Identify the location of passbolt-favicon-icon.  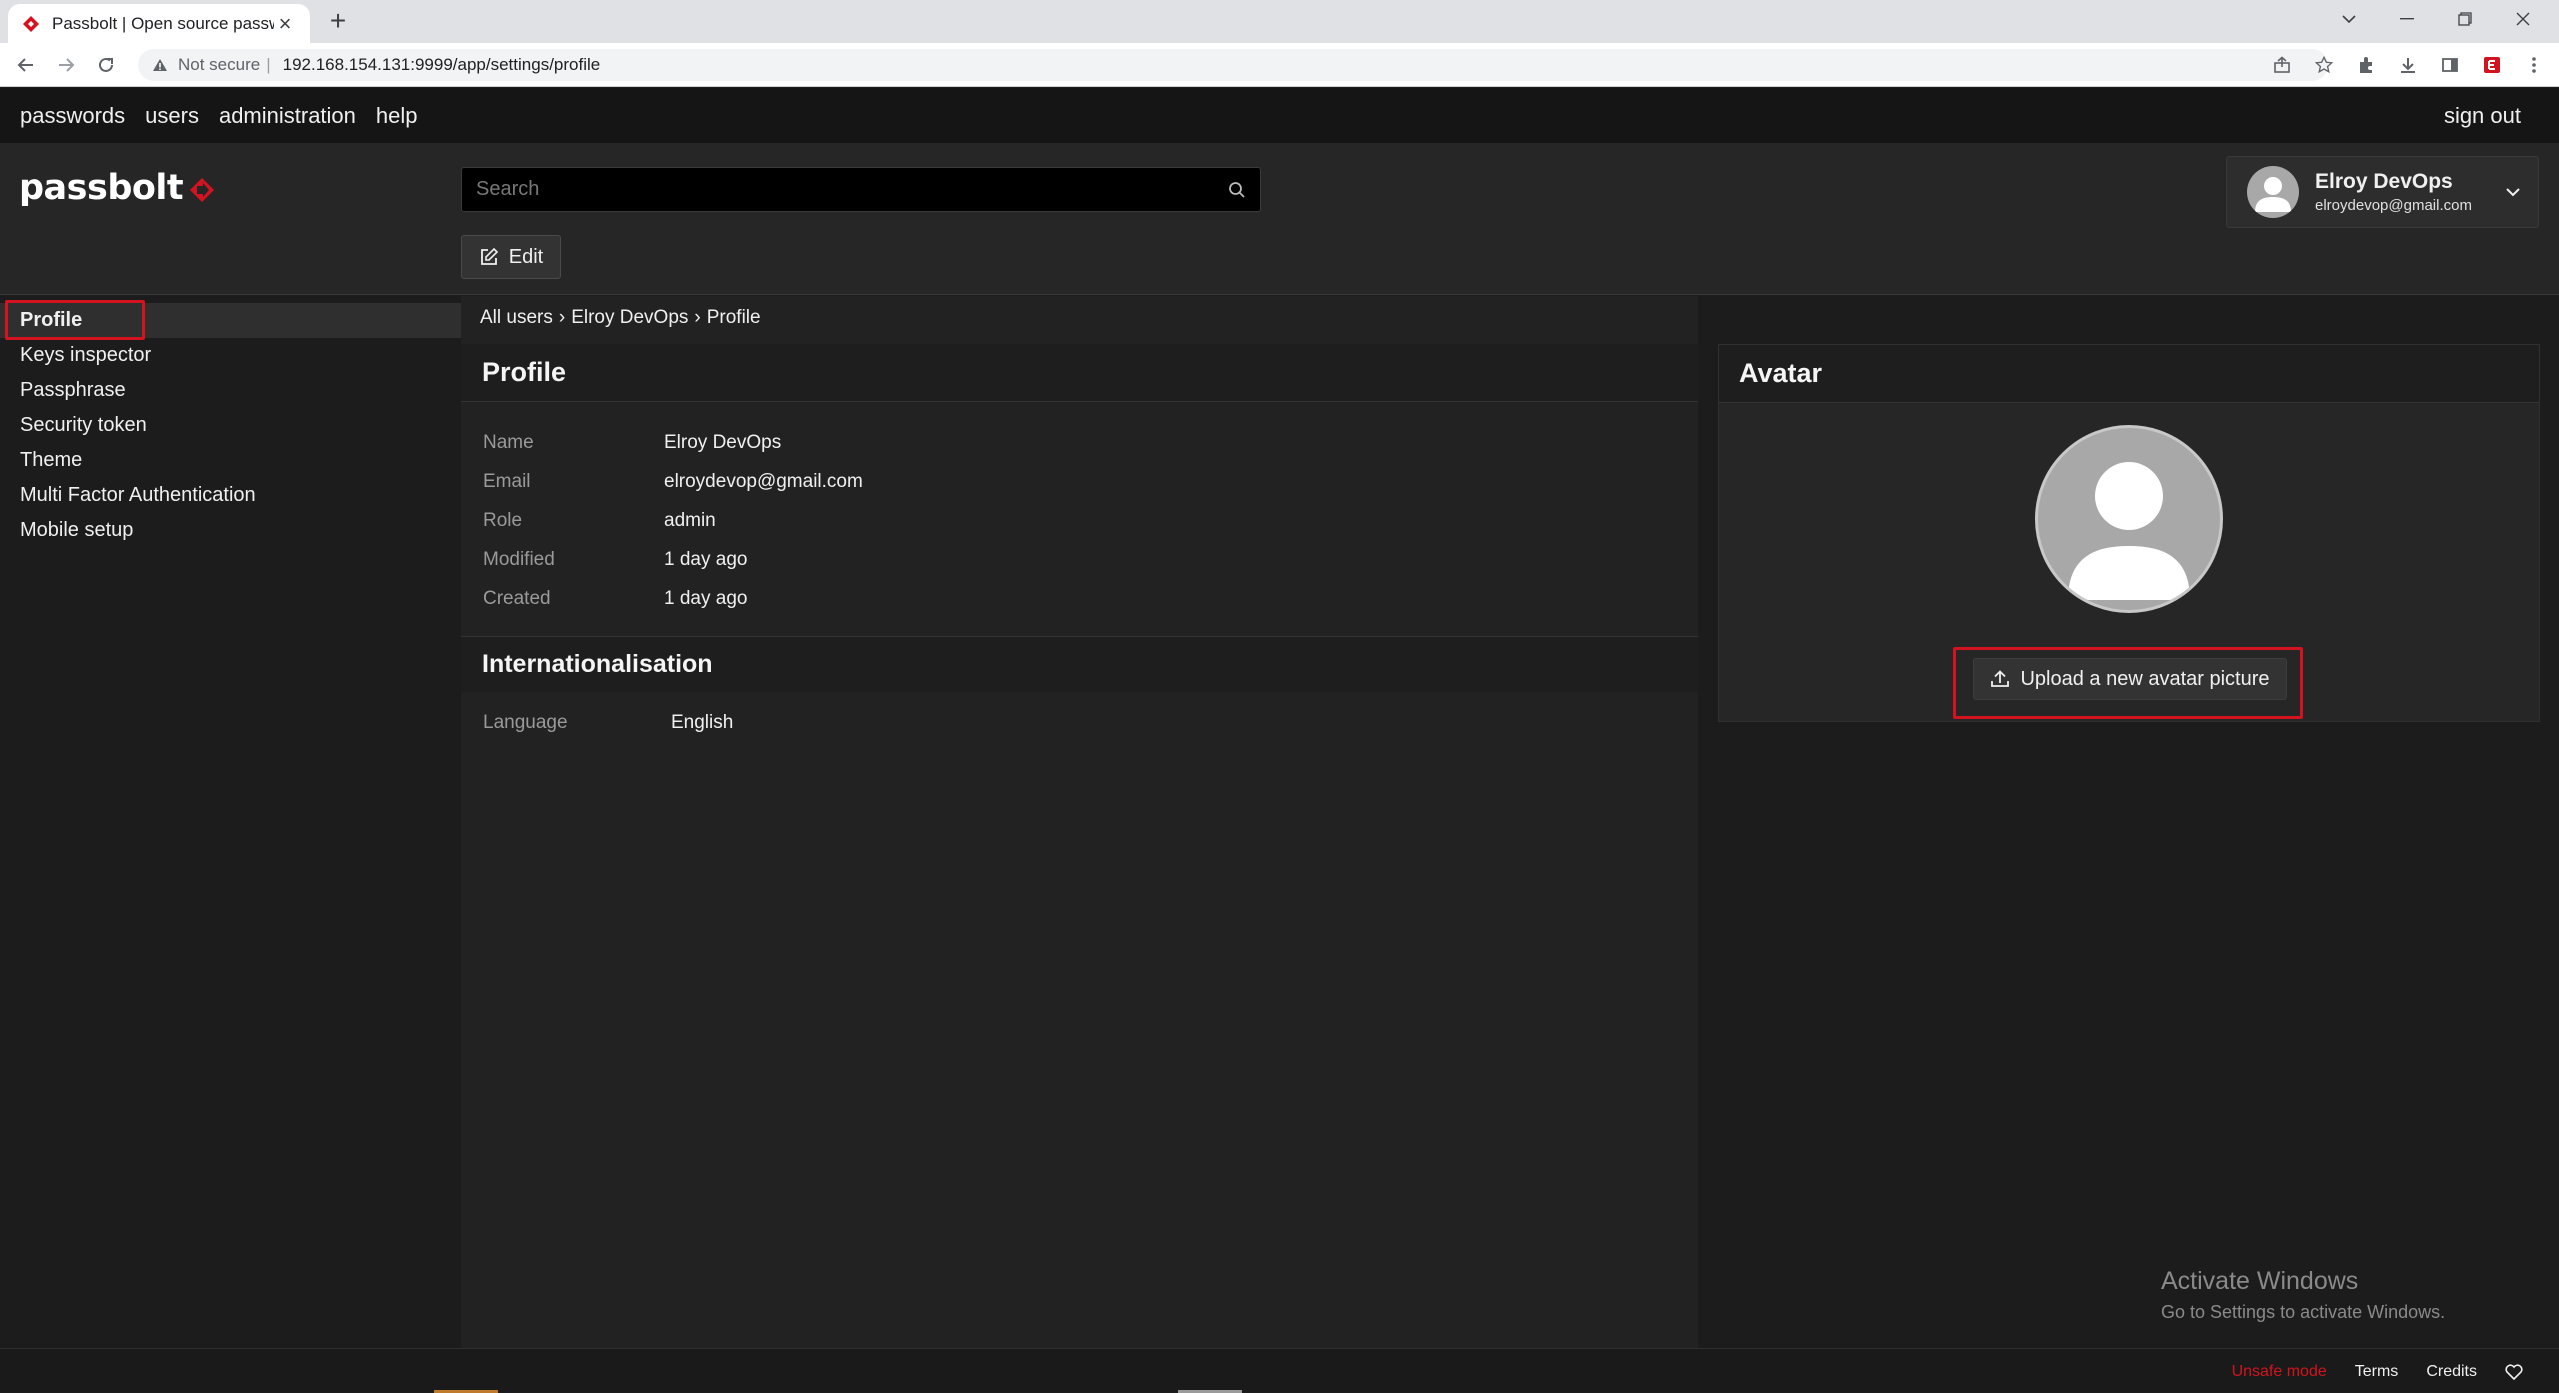
(31, 24).